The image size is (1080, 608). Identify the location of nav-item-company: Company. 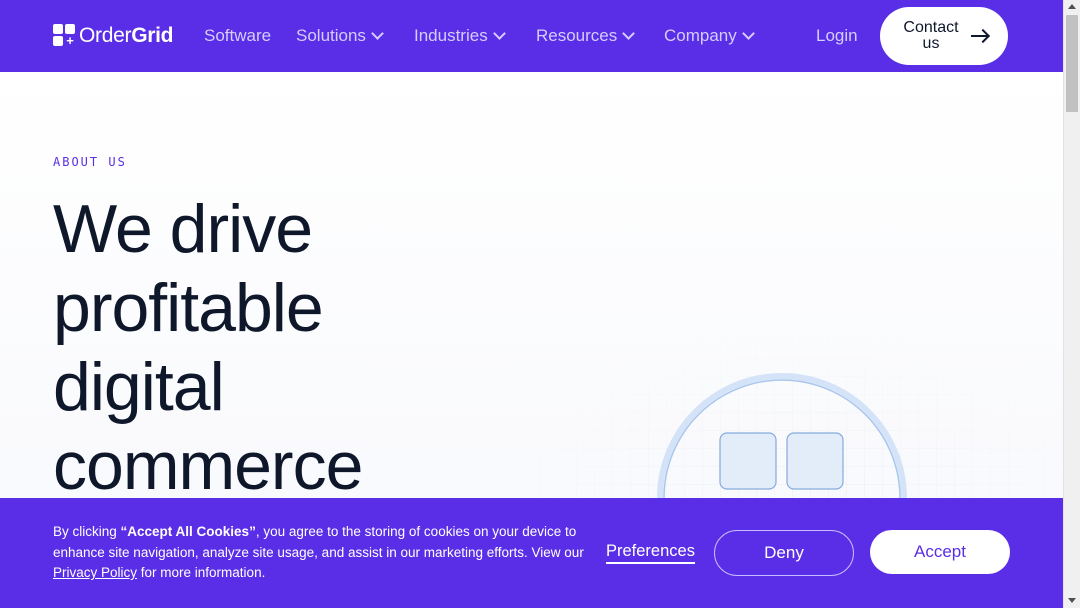
(709, 36).